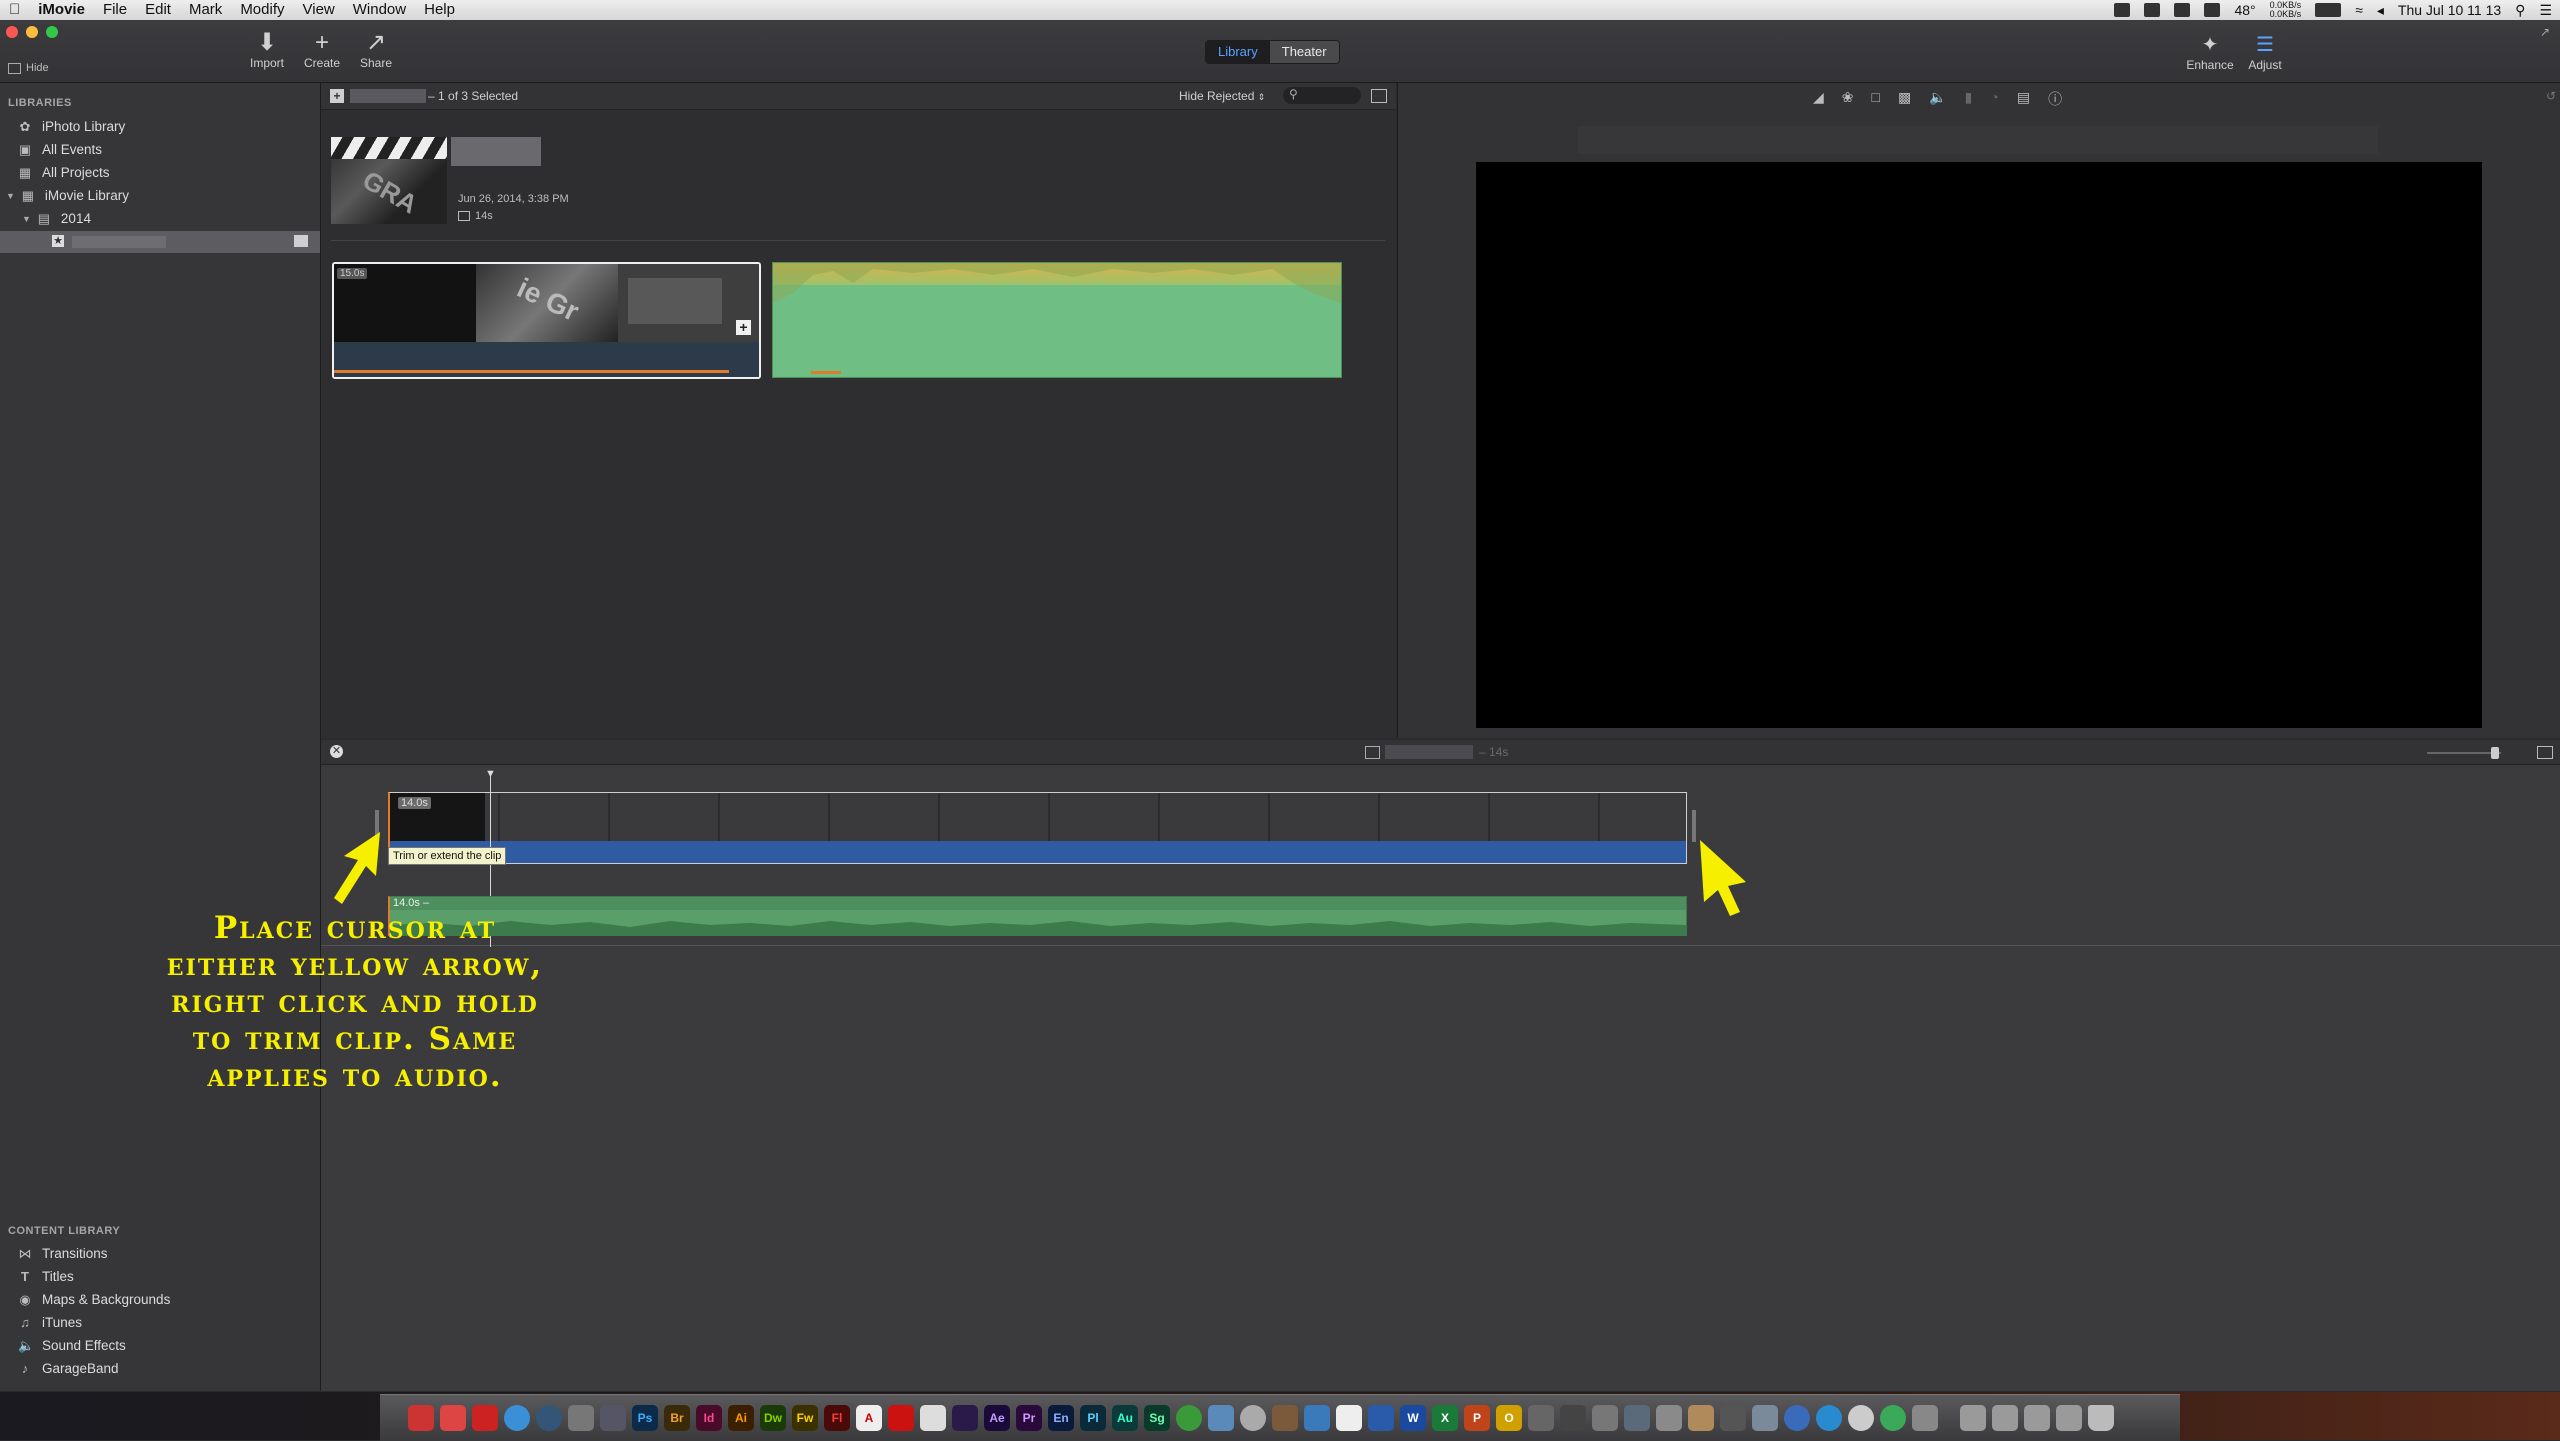 This screenshot has width=2560, height=1441. What do you see at coordinates (2520, 10) in the screenshot?
I see `spotlight-icon: ⚲` at bounding box center [2520, 10].